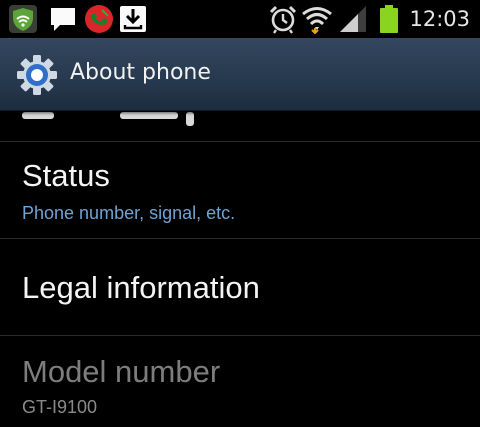 This screenshot has width=480, height=427. Describe the element at coordinates (133, 19) in the screenshot. I see `download-icon` at that location.